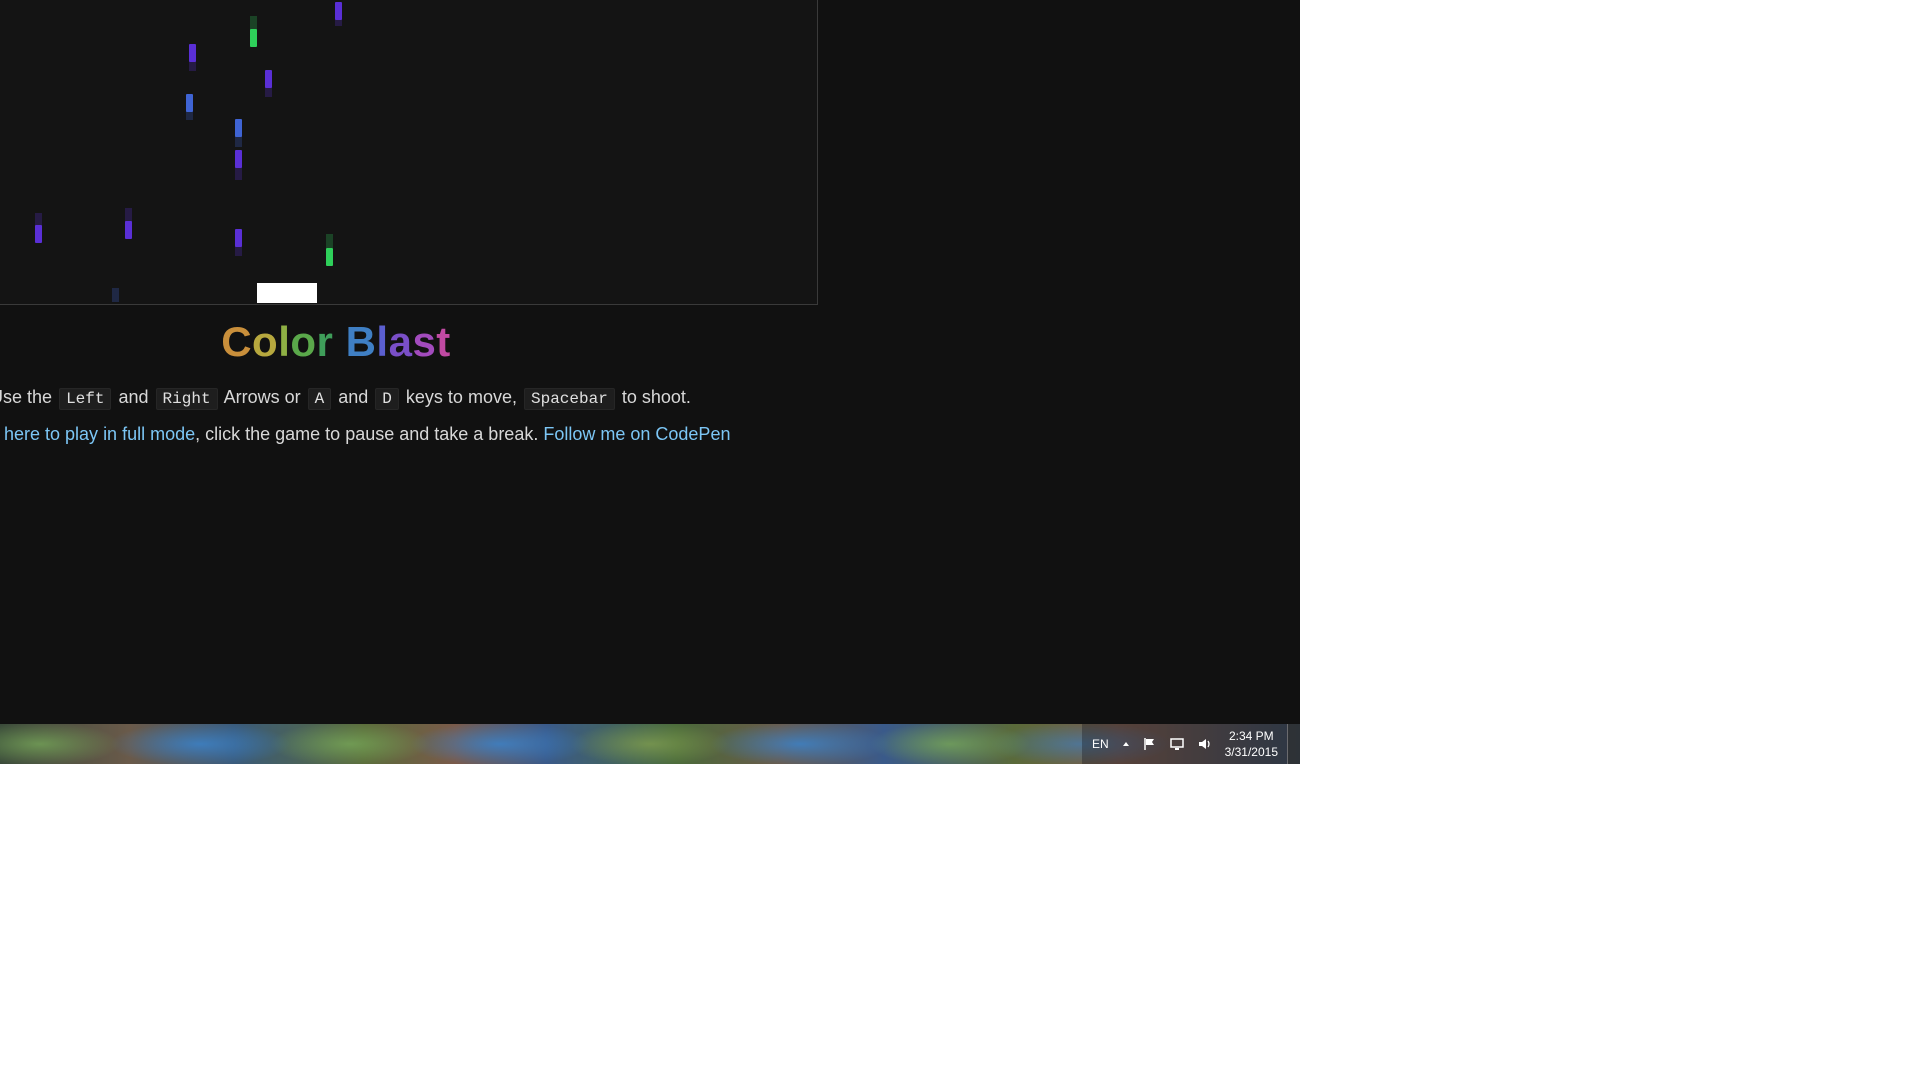 The width and height of the screenshot is (1920, 1080). I want to click on network-icon, so click(1177, 744).